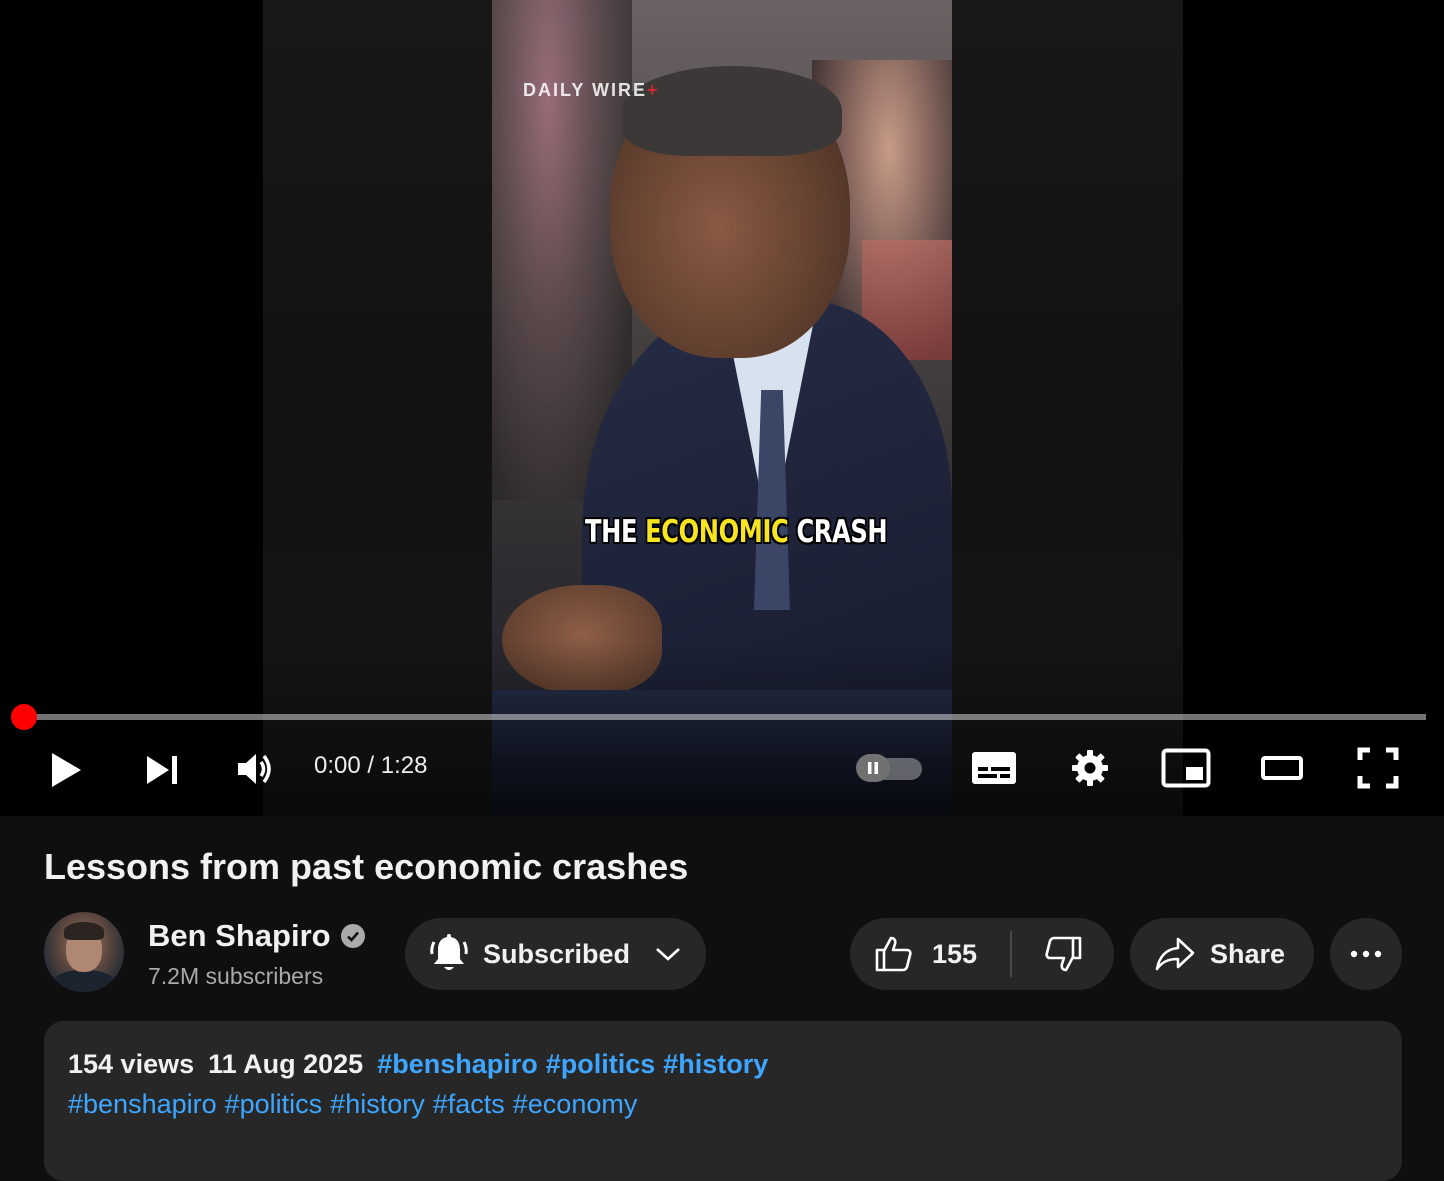  I want to click on channel-watermark: DAILY WIRE+, so click(591, 90).